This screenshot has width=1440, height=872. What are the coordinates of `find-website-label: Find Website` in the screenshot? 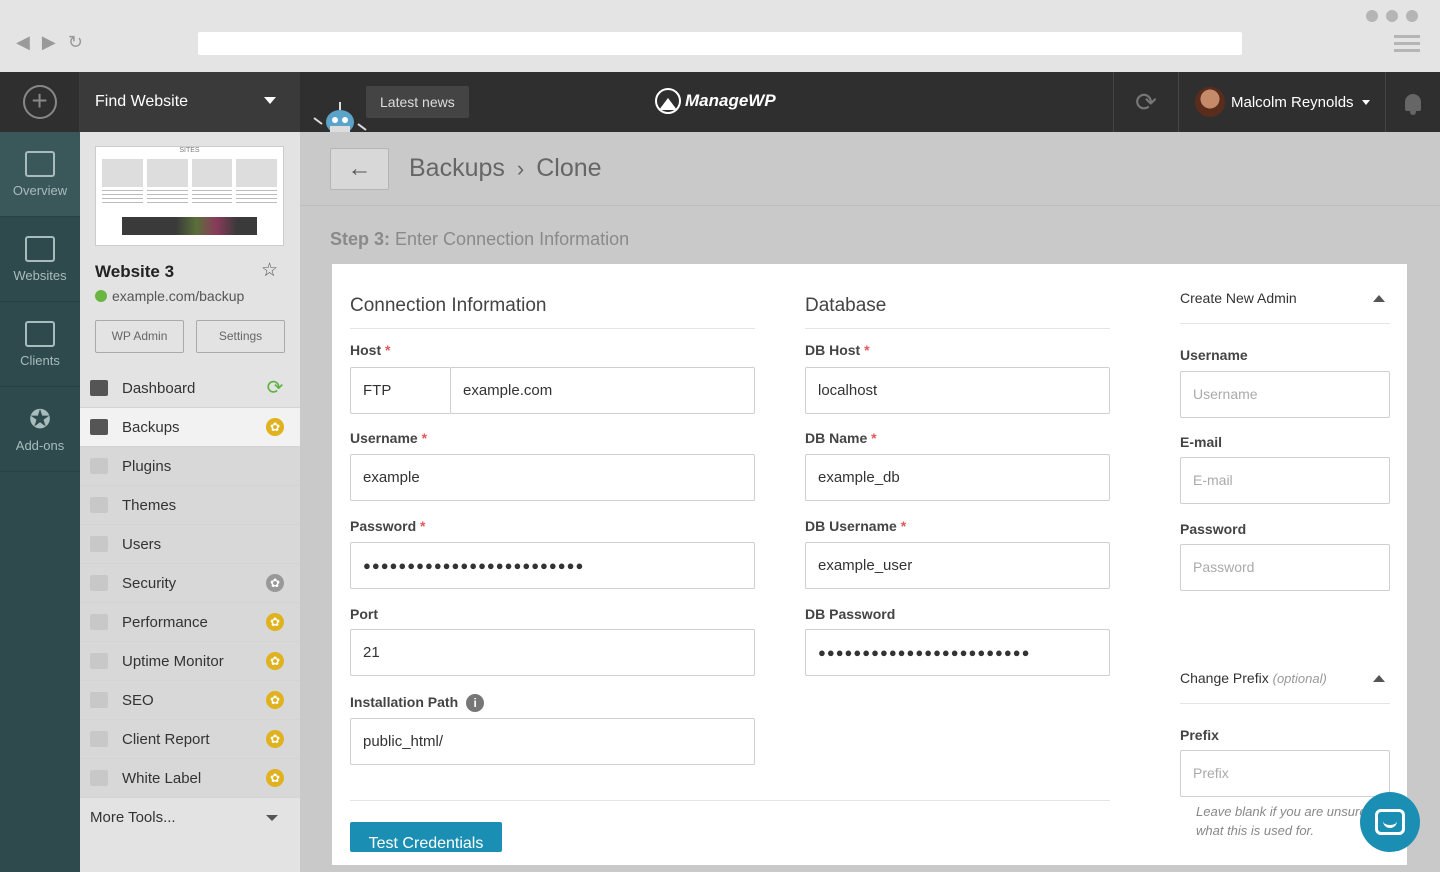 It's located at (142, 101).